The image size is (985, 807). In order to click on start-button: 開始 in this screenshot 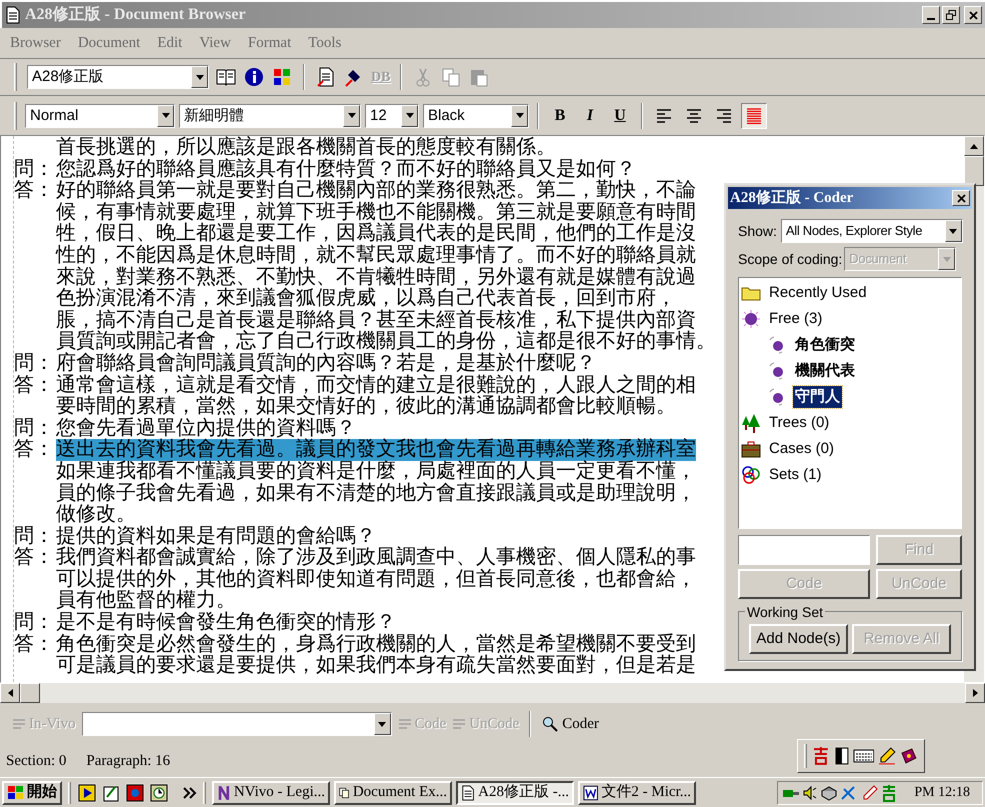, I will do `click(32, 792)`.